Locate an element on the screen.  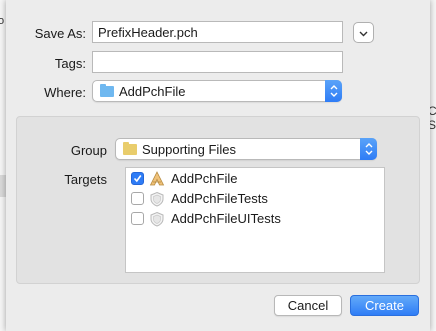
tags-label: Tags: is located at coordinates (70, 63).